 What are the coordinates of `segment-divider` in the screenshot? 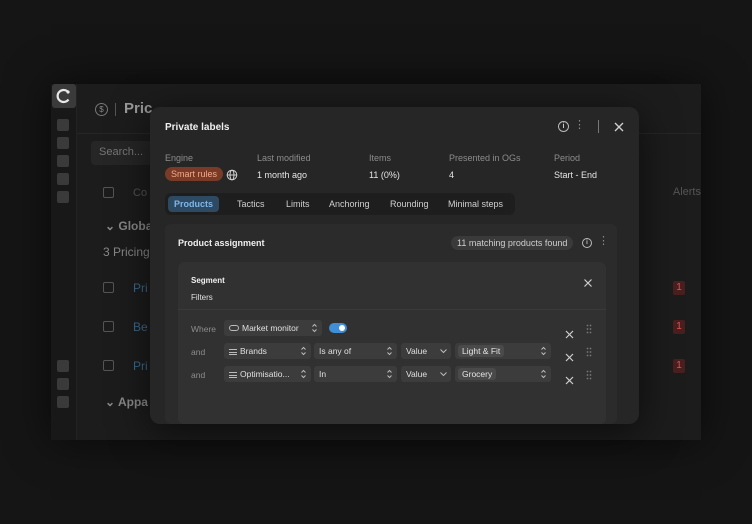 It's located at (392, 309).